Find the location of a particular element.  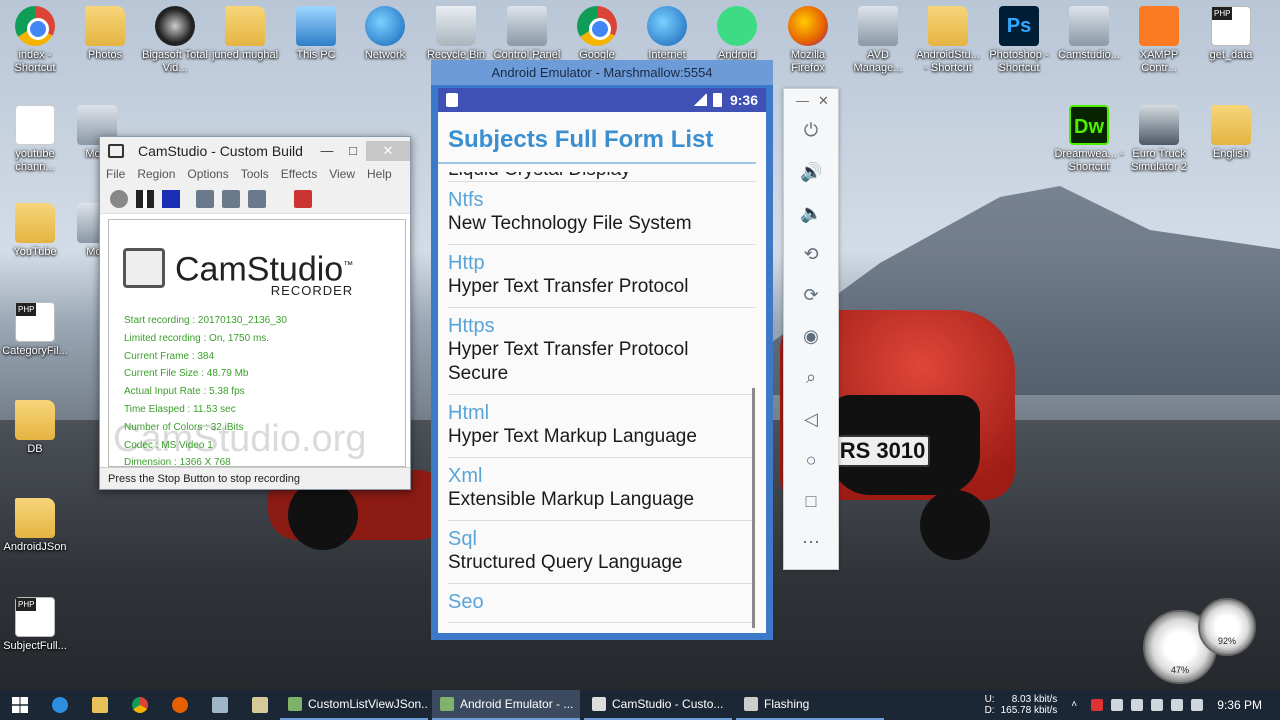

menu-region: Region is located at coordinates (156, 174).